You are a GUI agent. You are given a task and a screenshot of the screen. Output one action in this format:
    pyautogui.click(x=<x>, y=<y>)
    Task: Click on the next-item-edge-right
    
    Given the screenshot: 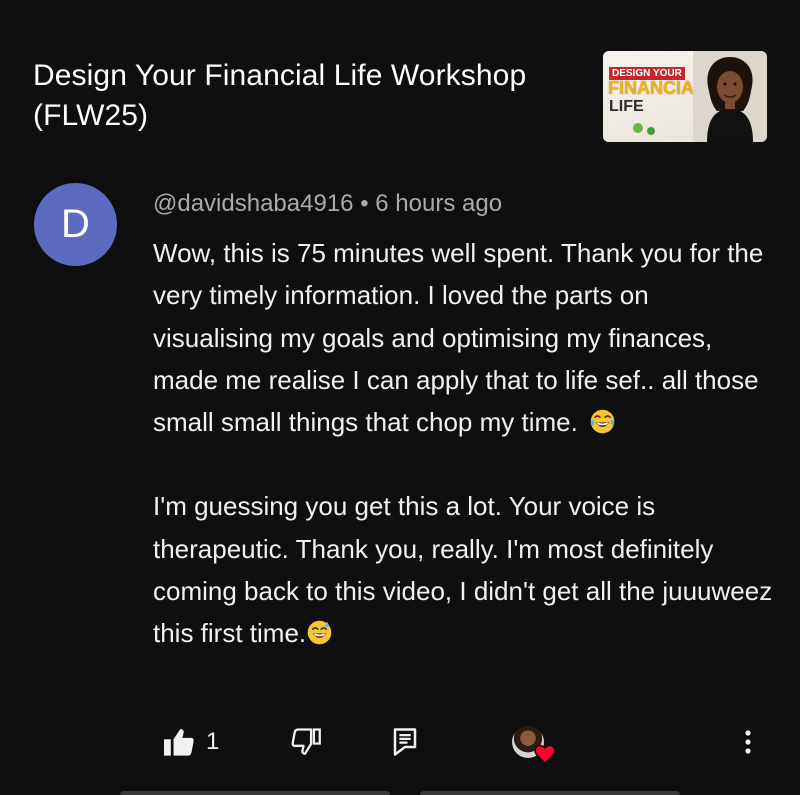 What is the action you would take?
    pyautogui.click(x=550, y=793)
    